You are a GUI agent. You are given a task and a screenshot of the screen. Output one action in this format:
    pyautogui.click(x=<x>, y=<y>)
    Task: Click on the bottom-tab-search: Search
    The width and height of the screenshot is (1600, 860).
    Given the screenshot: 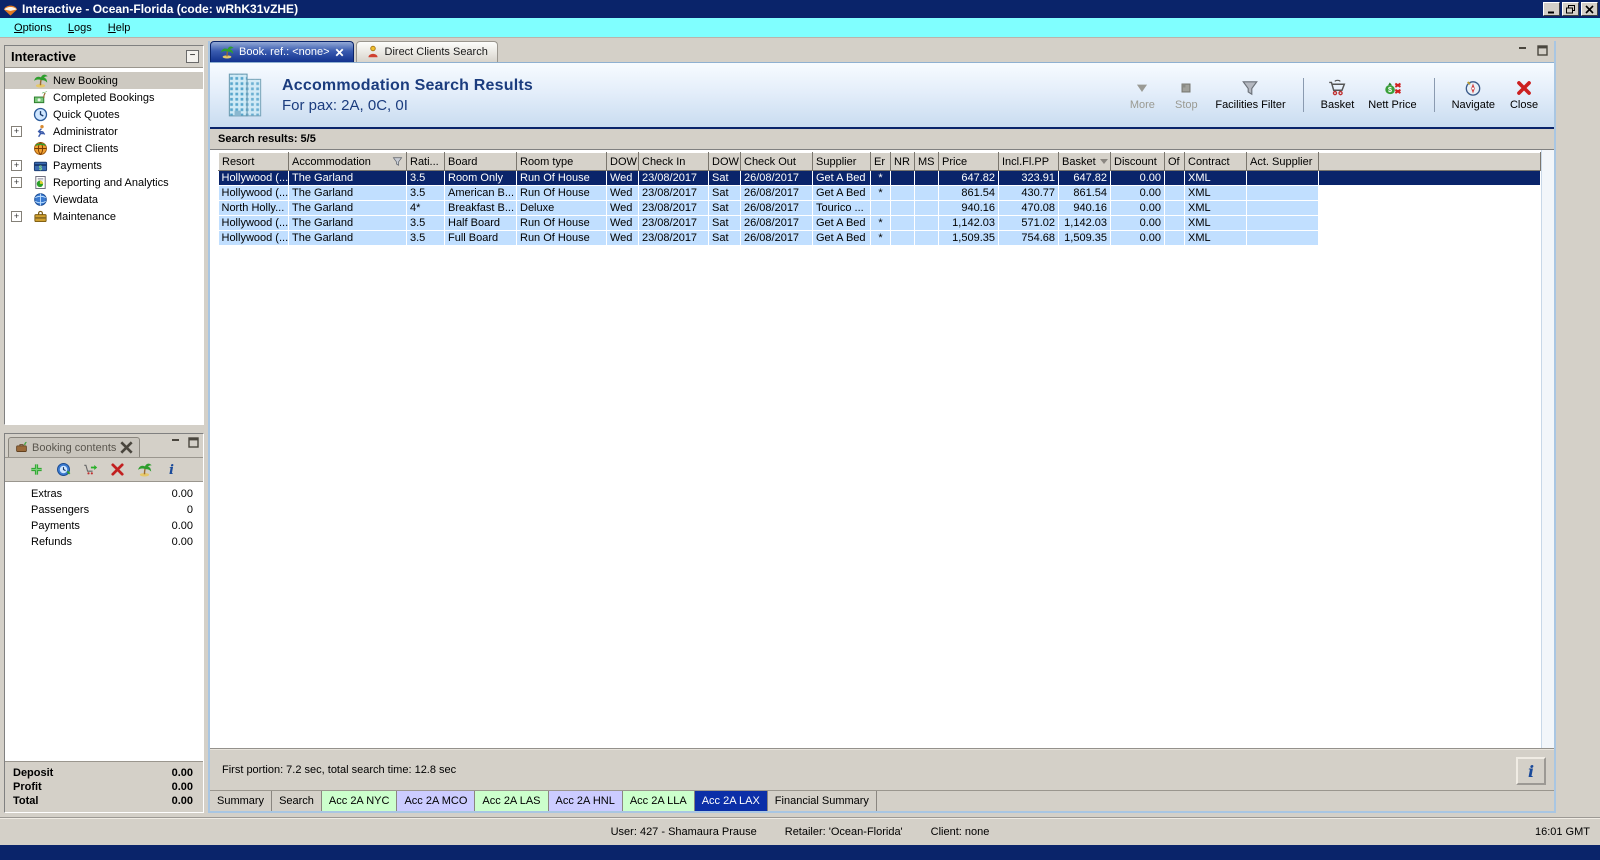 What is the action you would take?
    pyautogui.click(x=297, y=801)
    